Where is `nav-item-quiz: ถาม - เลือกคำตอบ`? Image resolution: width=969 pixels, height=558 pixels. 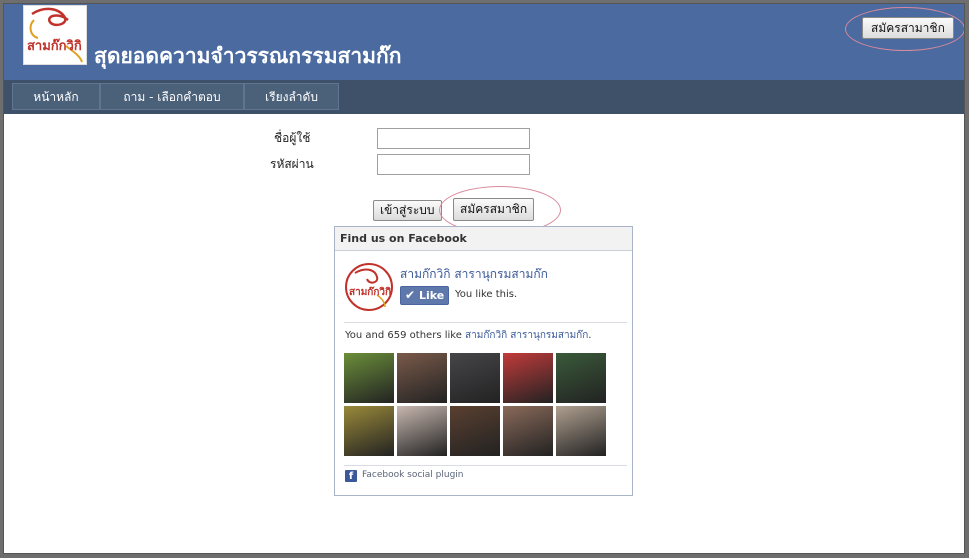
nav-item-quiz: ถาม - เลือกคำตอบ is located at coordinates (172, 96).